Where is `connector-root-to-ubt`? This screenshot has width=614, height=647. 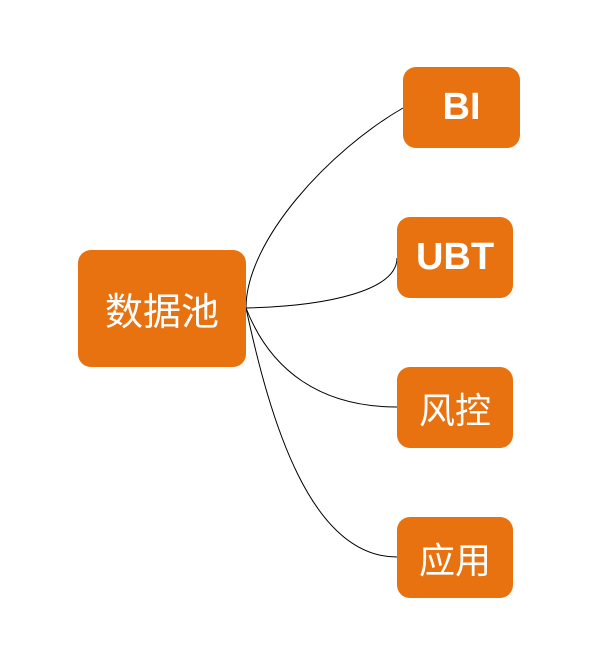
connector-root-to-ubt is located at coordinates (321, 283).